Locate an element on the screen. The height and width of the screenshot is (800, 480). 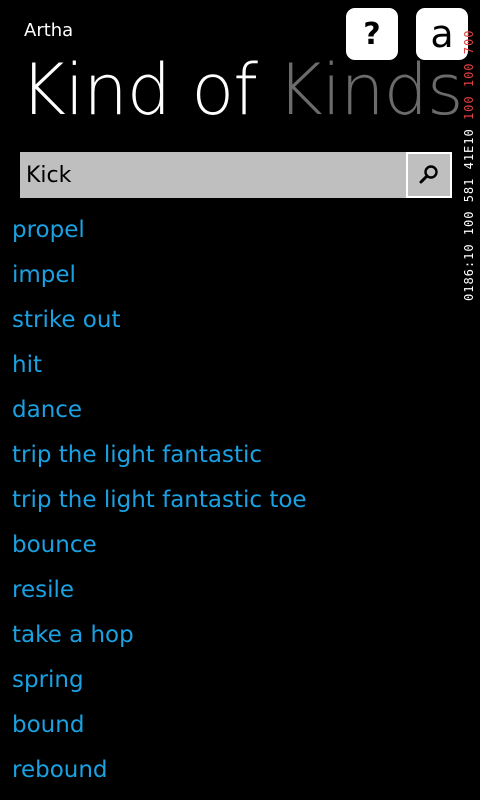
help-label: ? is located at coordinates (372, 34).